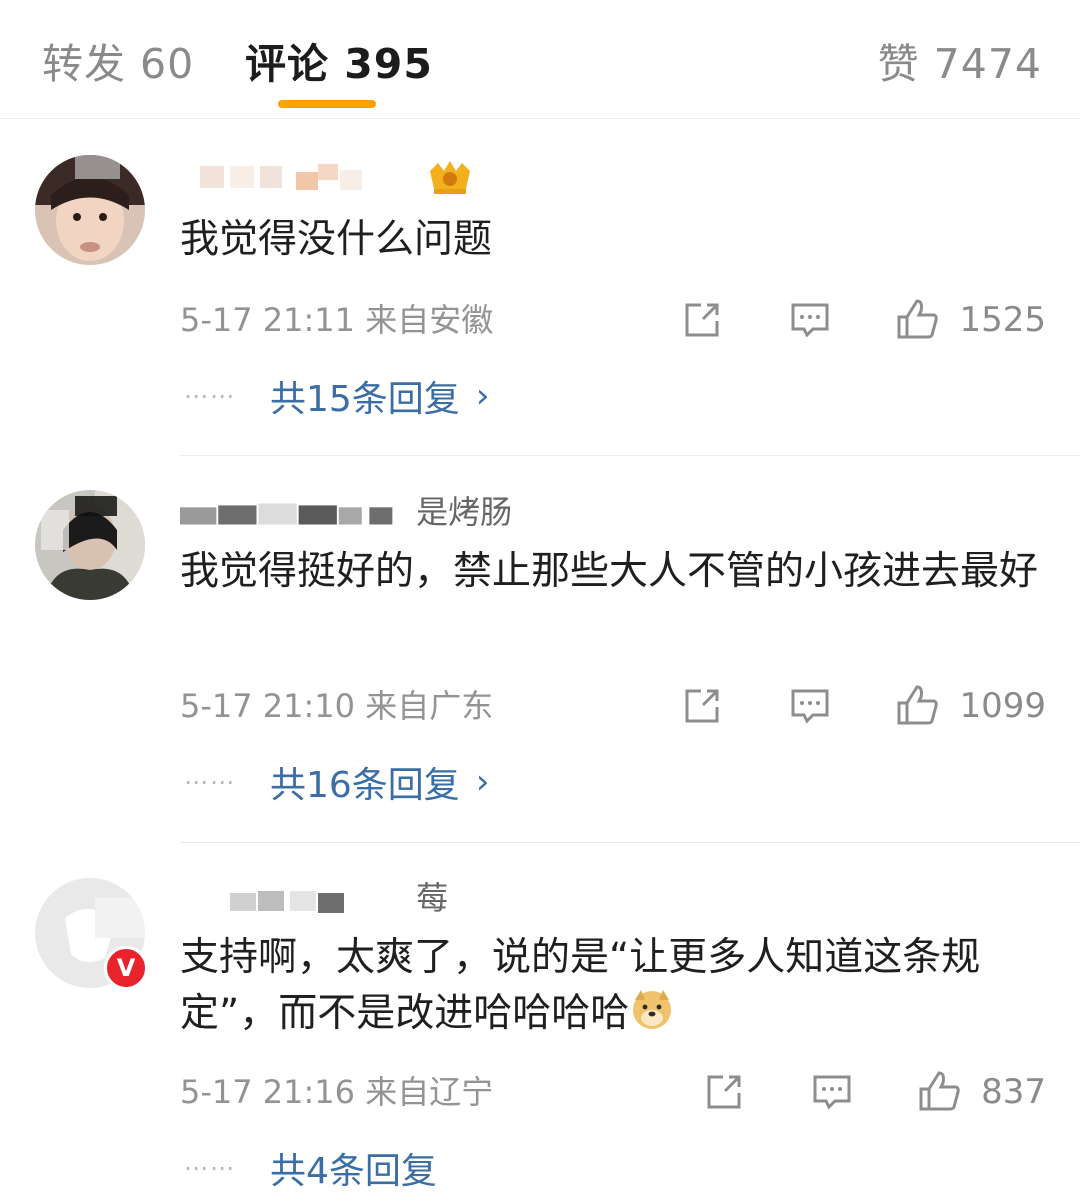 The height and width of the screenshot is (1199, 1080). What do you see at coordinates (365, 782) in the screenshot?
I see `replies-link: 共16条回复` at bounding box center [365, 782].